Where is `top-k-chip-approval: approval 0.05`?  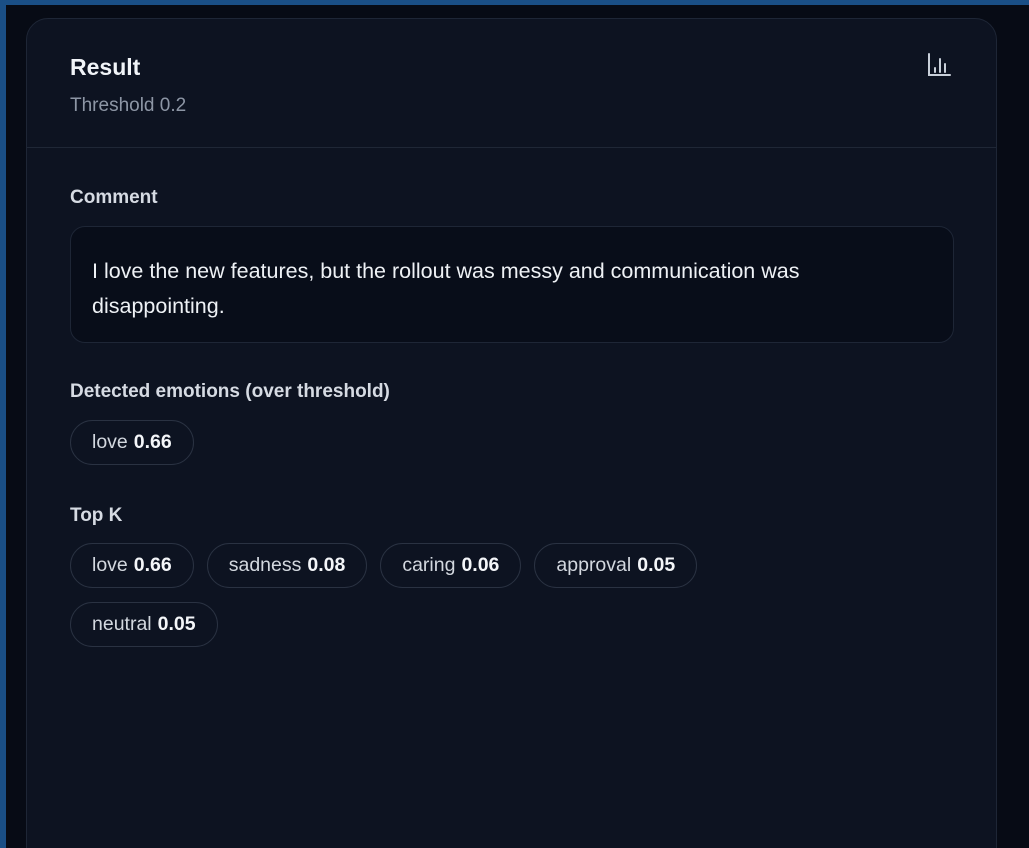
top-k-chip-approval: approval 0.05 is located at coordinates (616, 565).